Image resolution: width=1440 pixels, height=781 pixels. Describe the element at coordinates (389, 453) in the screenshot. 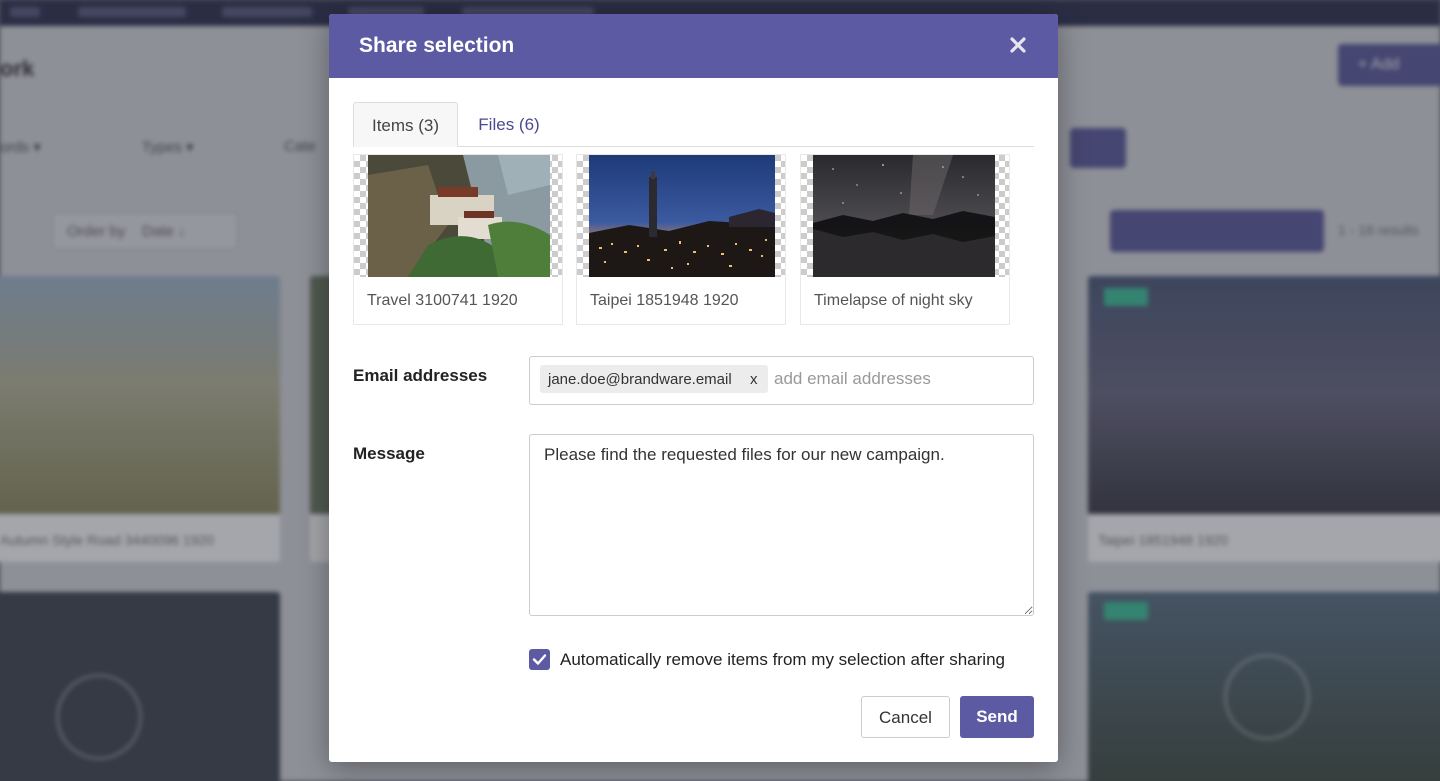

I see `message-label: Message` at that location.